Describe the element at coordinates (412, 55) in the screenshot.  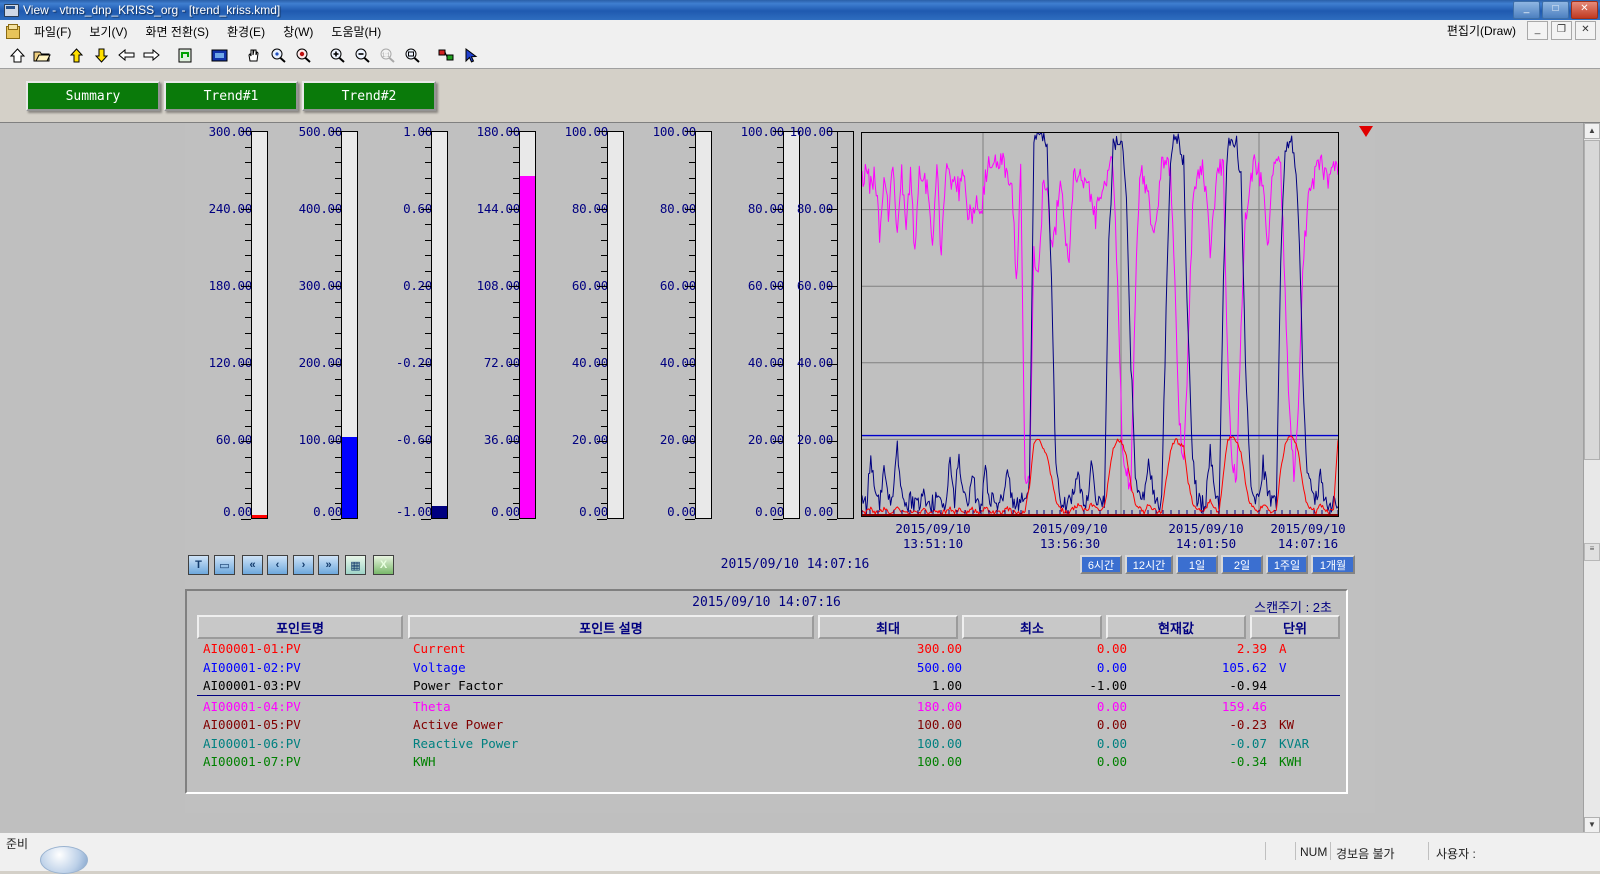
I see `zoom-fit-icon` at that location.